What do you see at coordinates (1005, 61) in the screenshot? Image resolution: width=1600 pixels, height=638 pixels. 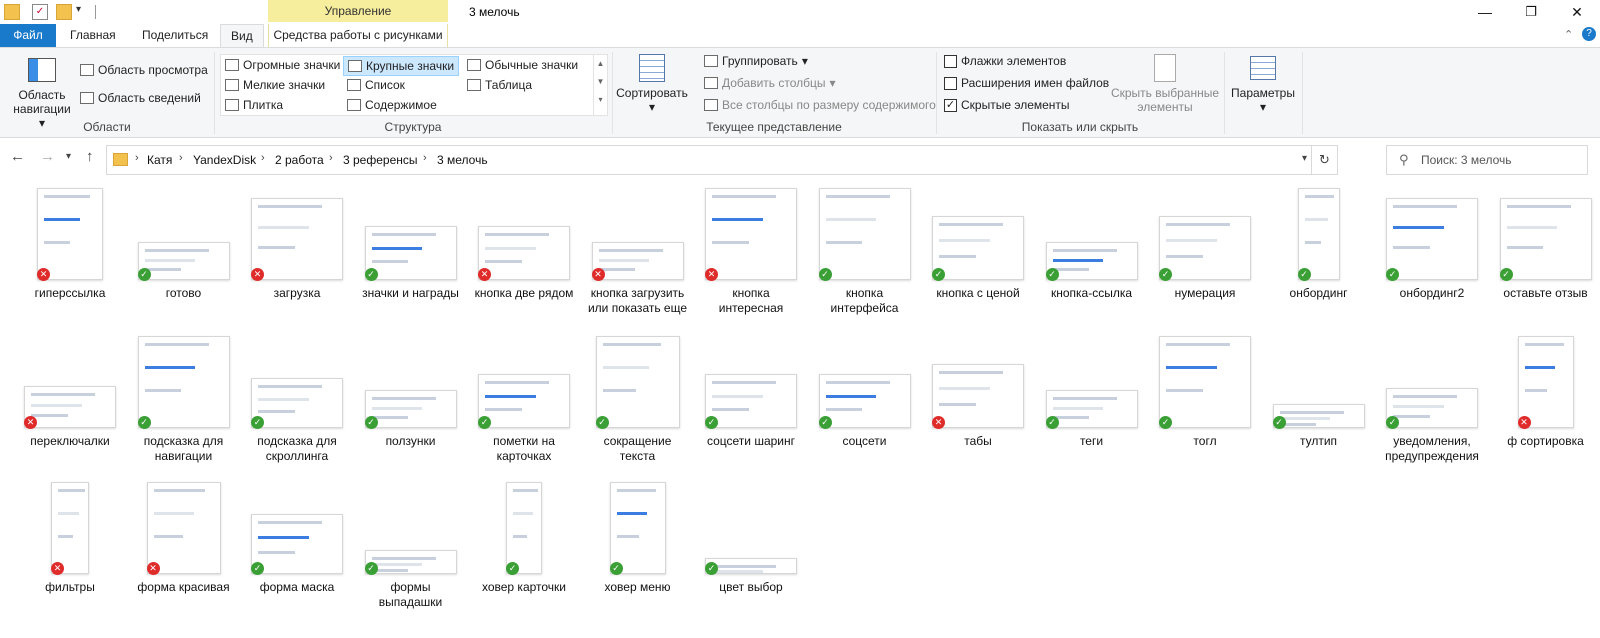 I see `item-checkboxes-toggle: Флажки элементов` at bounding box center [1005, 61].